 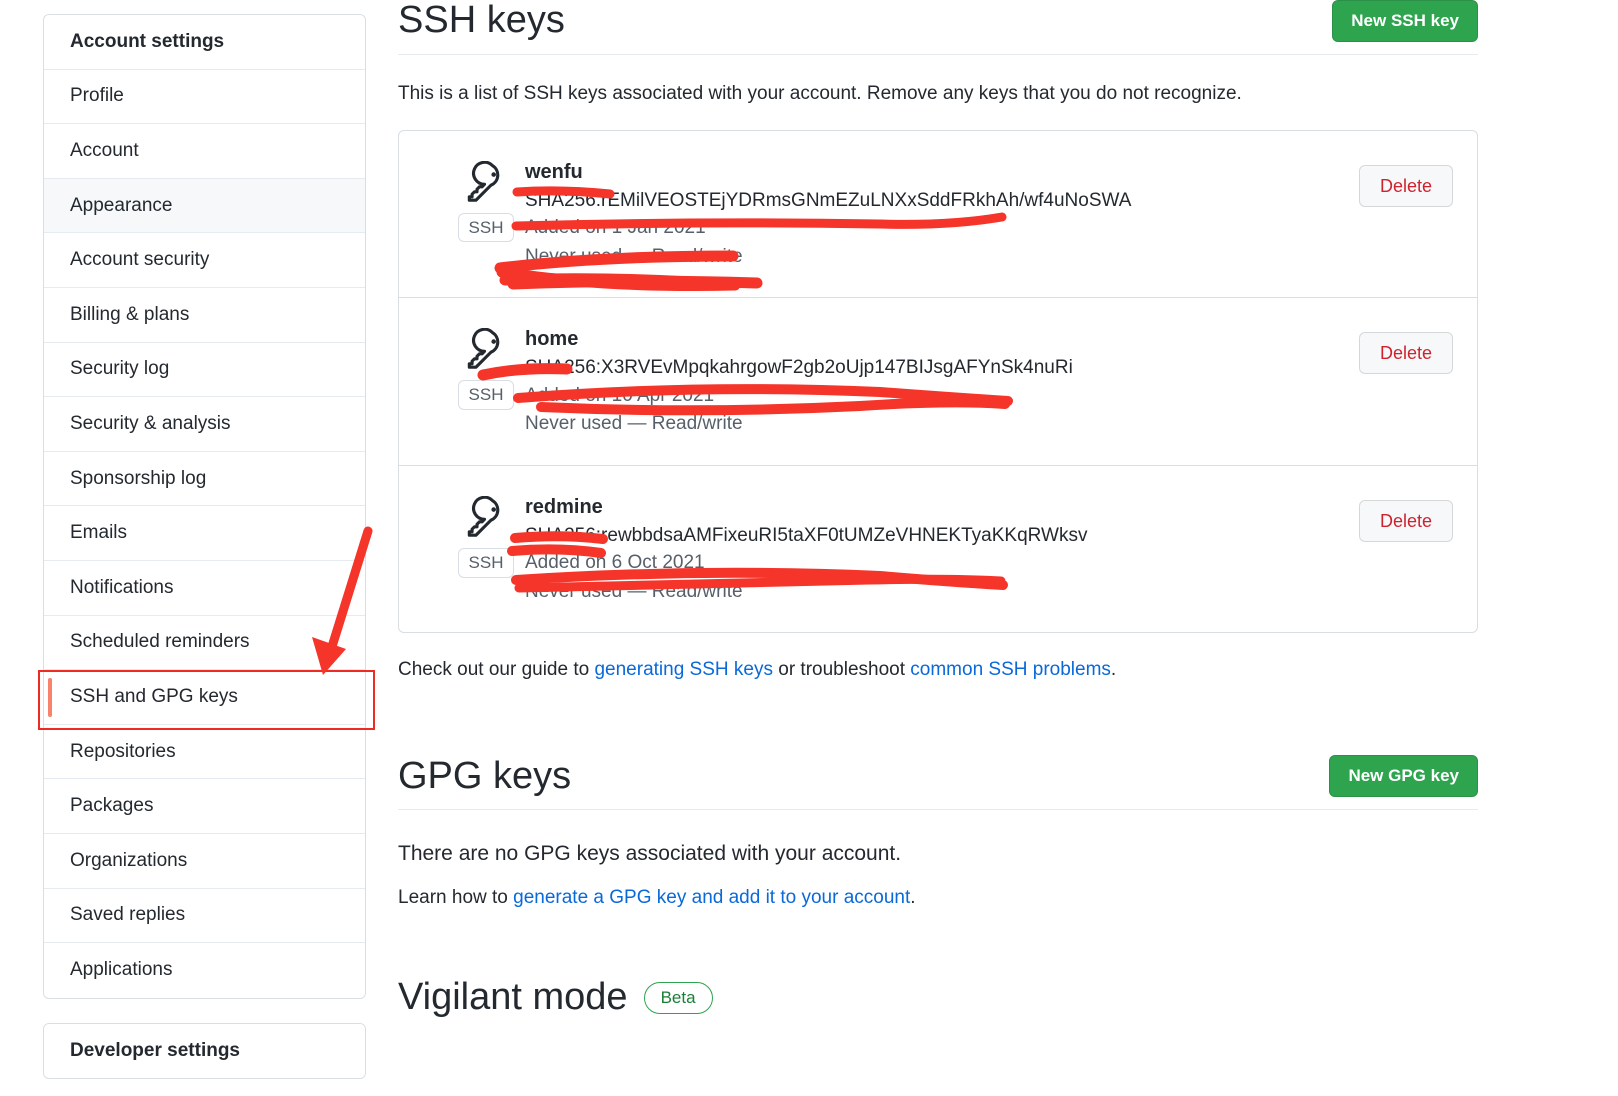 I want to click on sidebar-item-ssh-and-gpg-keys: SSH and GPG keys, so click(x=204, y=697).